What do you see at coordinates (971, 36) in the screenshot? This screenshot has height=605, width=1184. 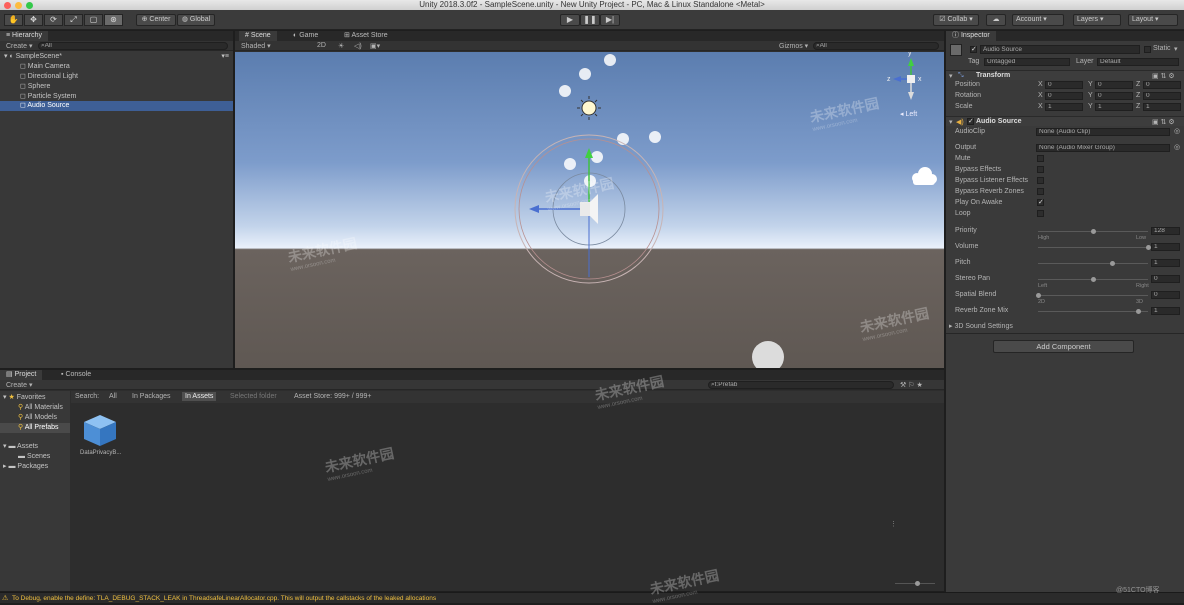 I see `tab-inspector: ⓘ Inspector` at bounding box center [971, 36].